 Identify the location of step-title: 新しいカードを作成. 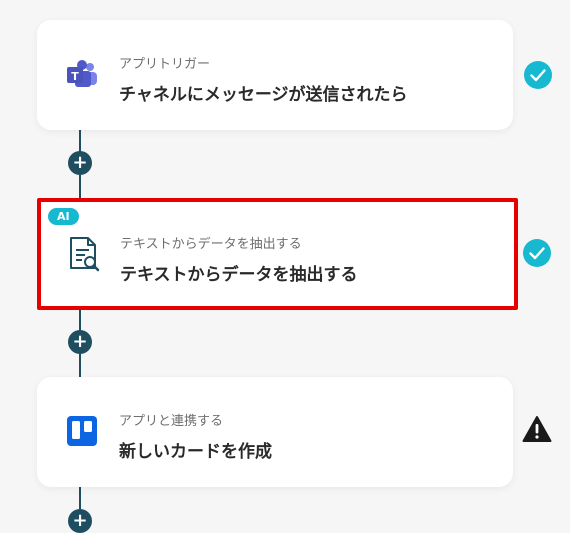
(195, 452).